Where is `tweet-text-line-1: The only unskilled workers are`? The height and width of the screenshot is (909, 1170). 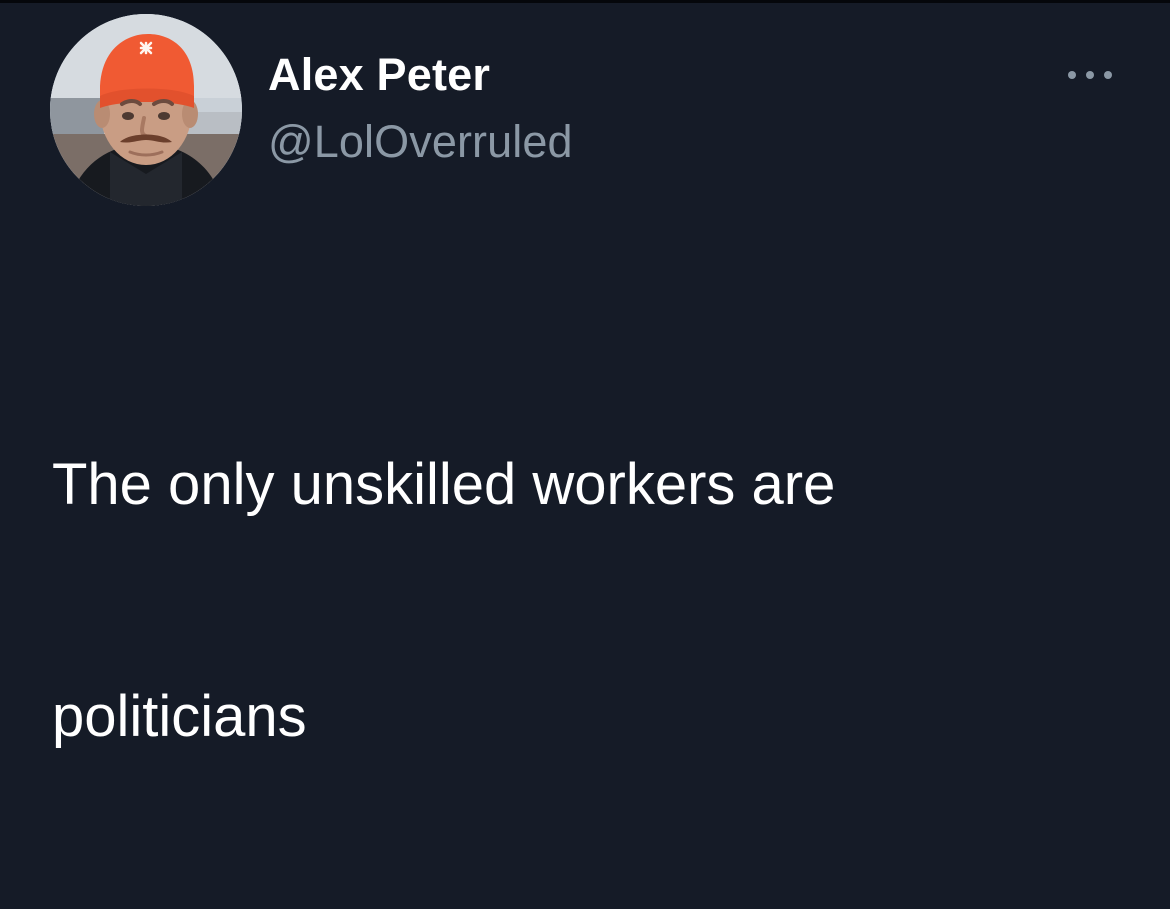
tweet-text-line-1: The only unskilled workers are is located at coordinates (444, 485).